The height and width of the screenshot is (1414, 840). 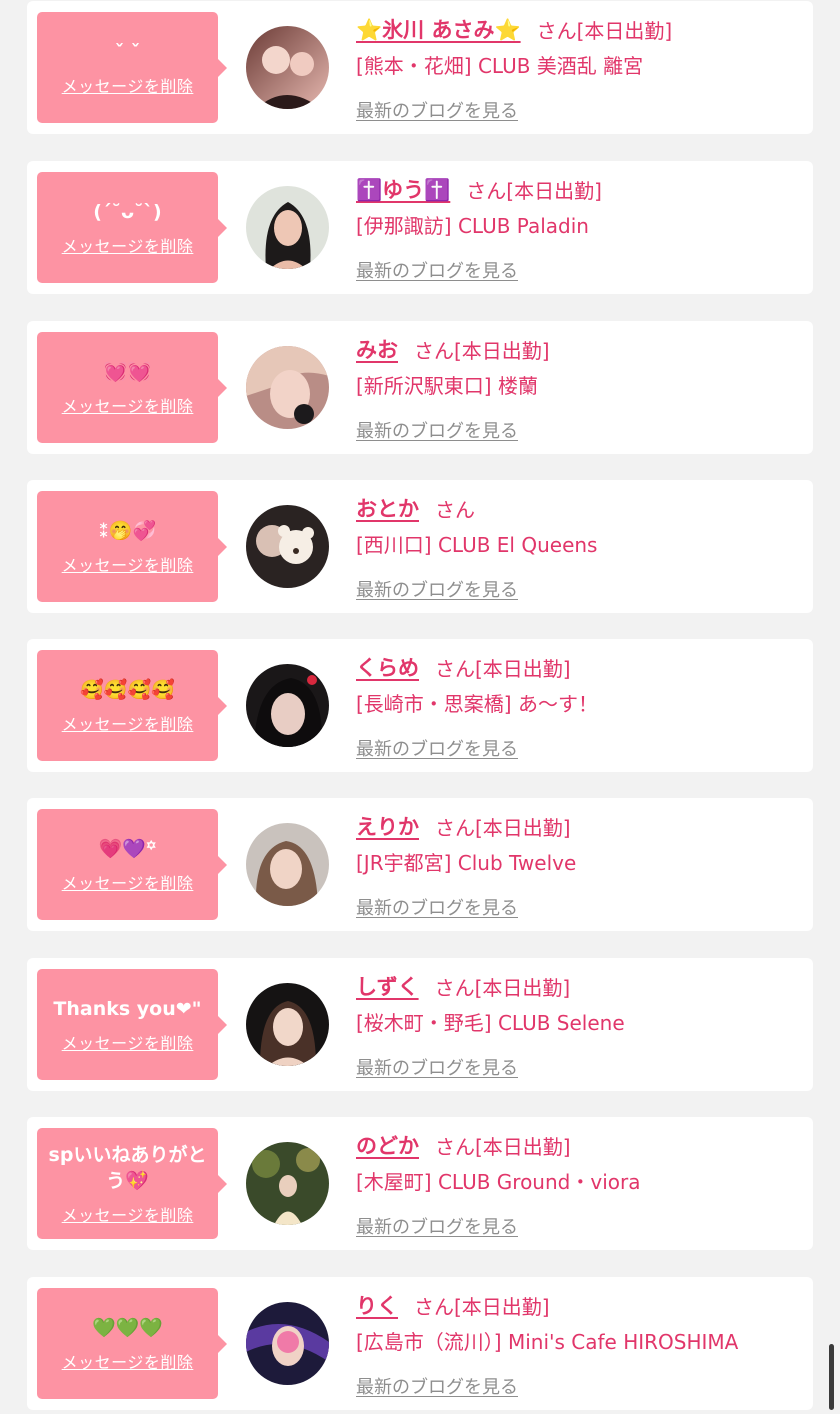 What do you see at coordinates (472, 226) in the screenshot?
I see `shop-info: [伊那諏訪] CLUB Paladin` at bounding box center [472, 226].